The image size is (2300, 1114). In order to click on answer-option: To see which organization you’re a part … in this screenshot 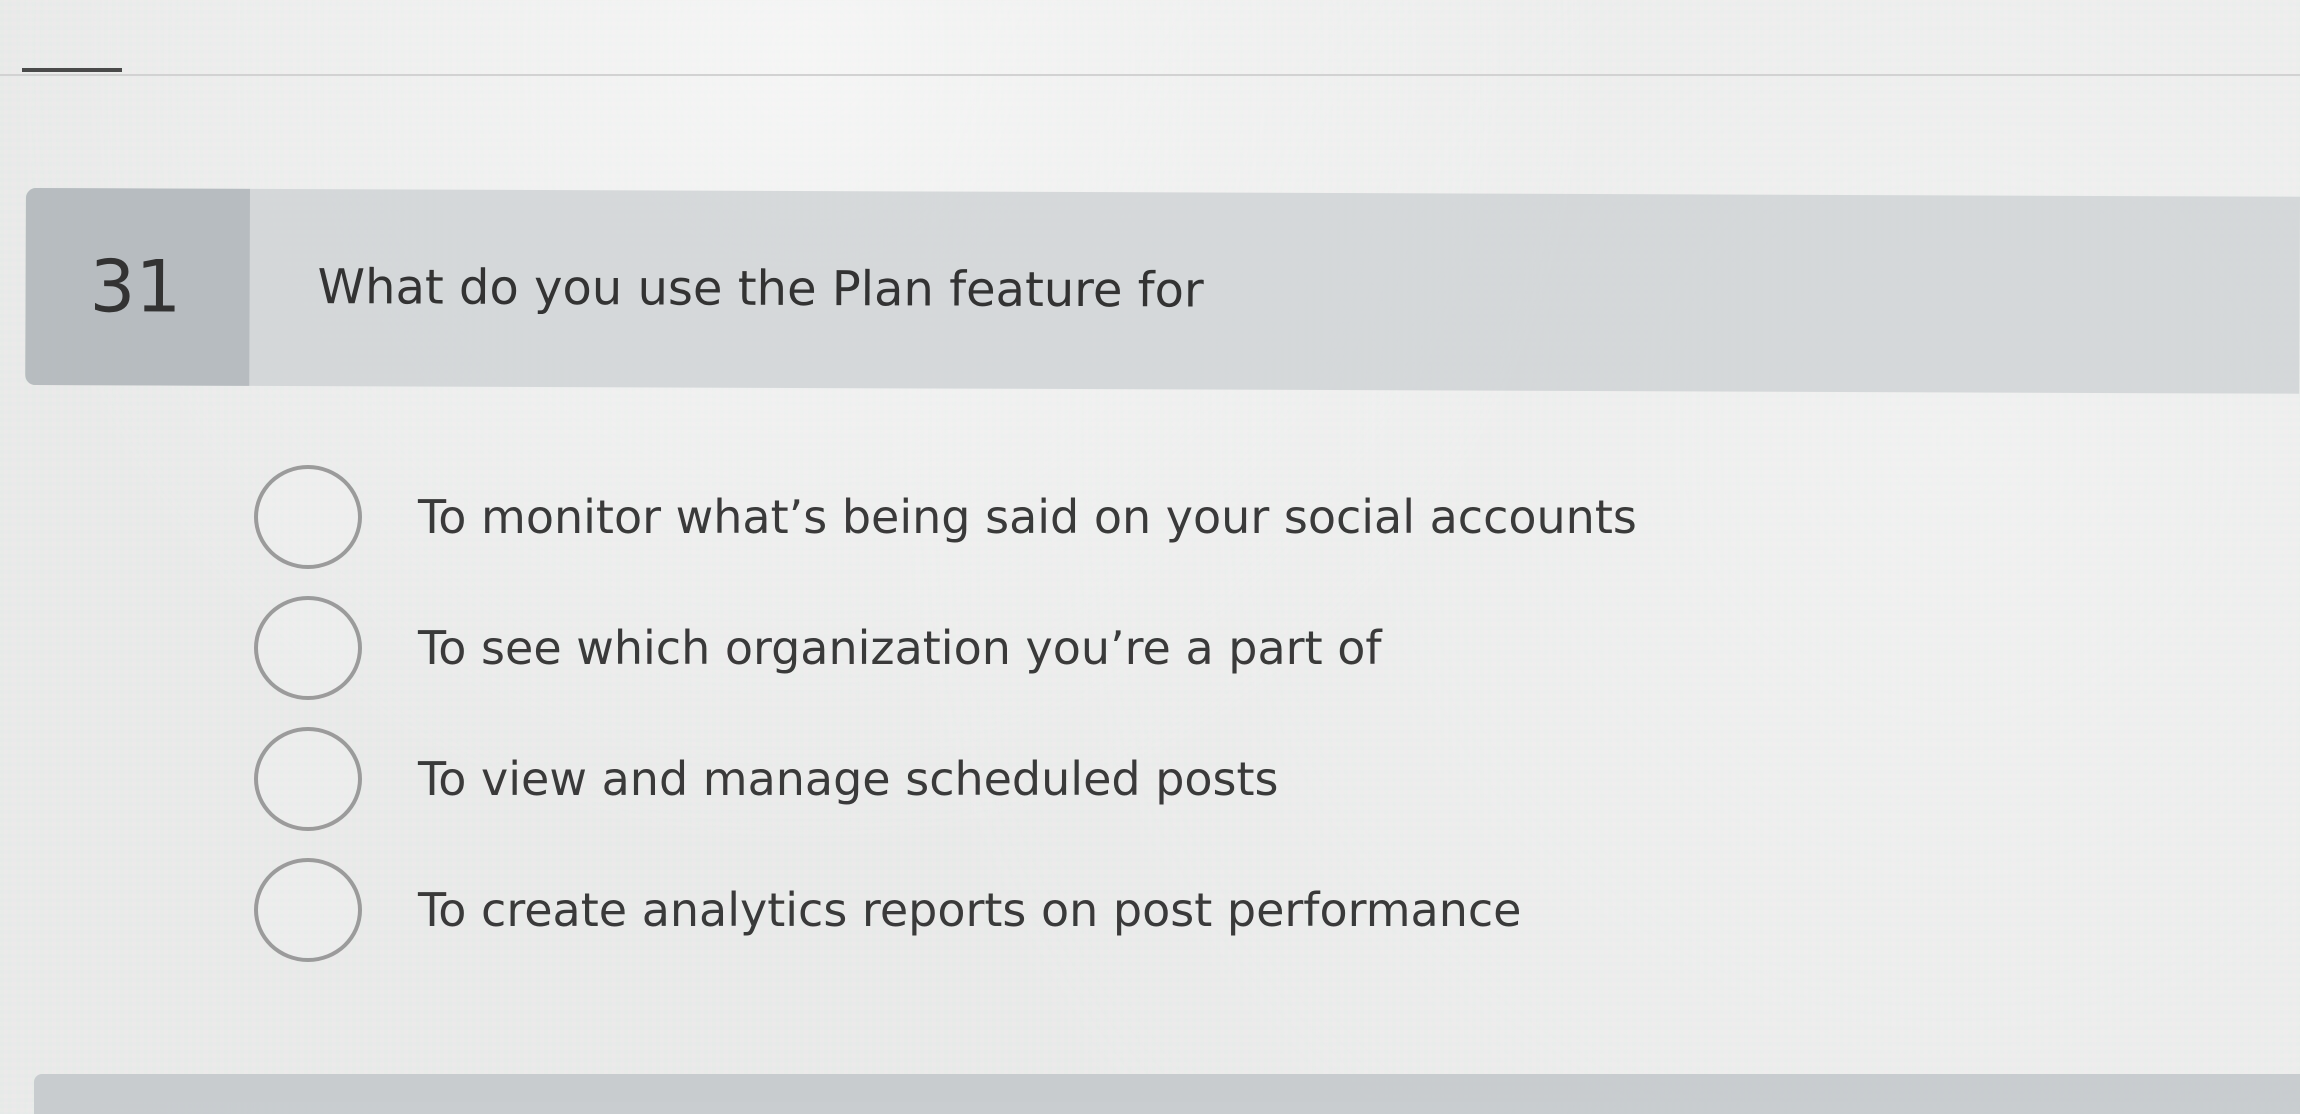, I will do `click(1204, 648)`.